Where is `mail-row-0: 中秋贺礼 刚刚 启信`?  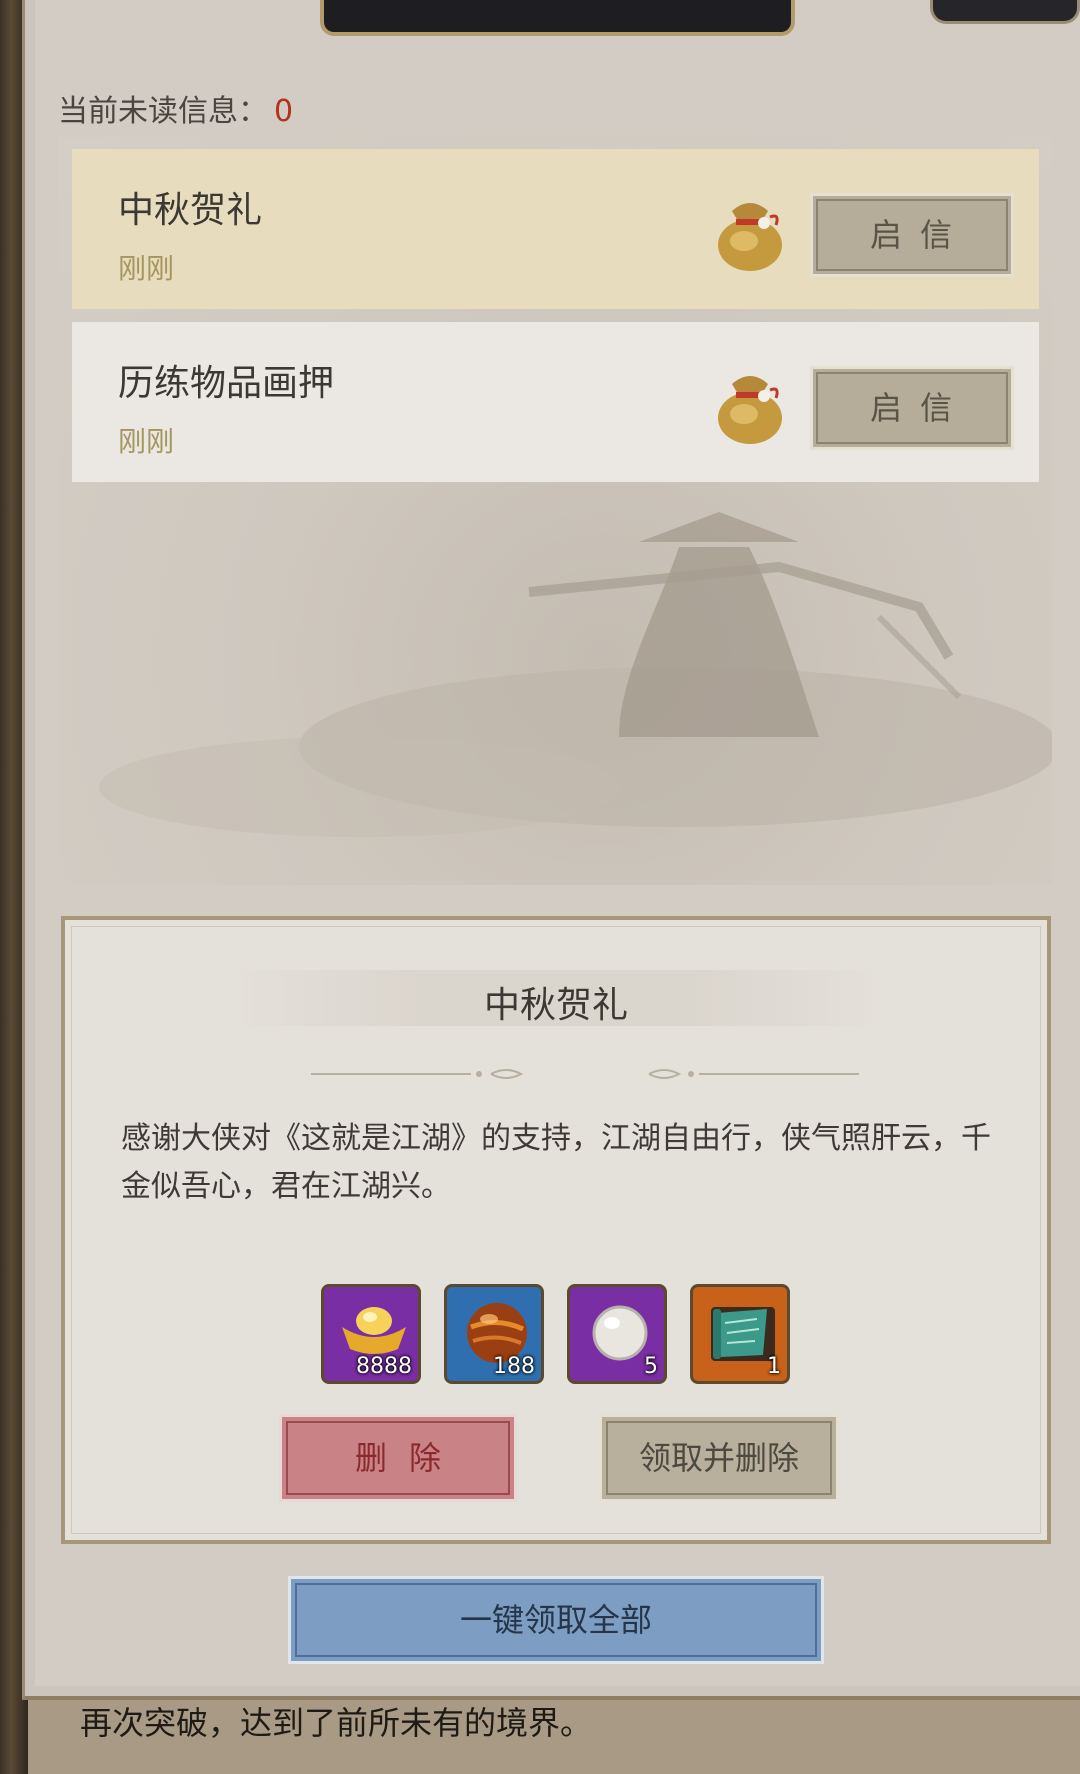 mail-row-0: 中秋贺礼 刚刚 启信 is located at coordinates (555, 229).